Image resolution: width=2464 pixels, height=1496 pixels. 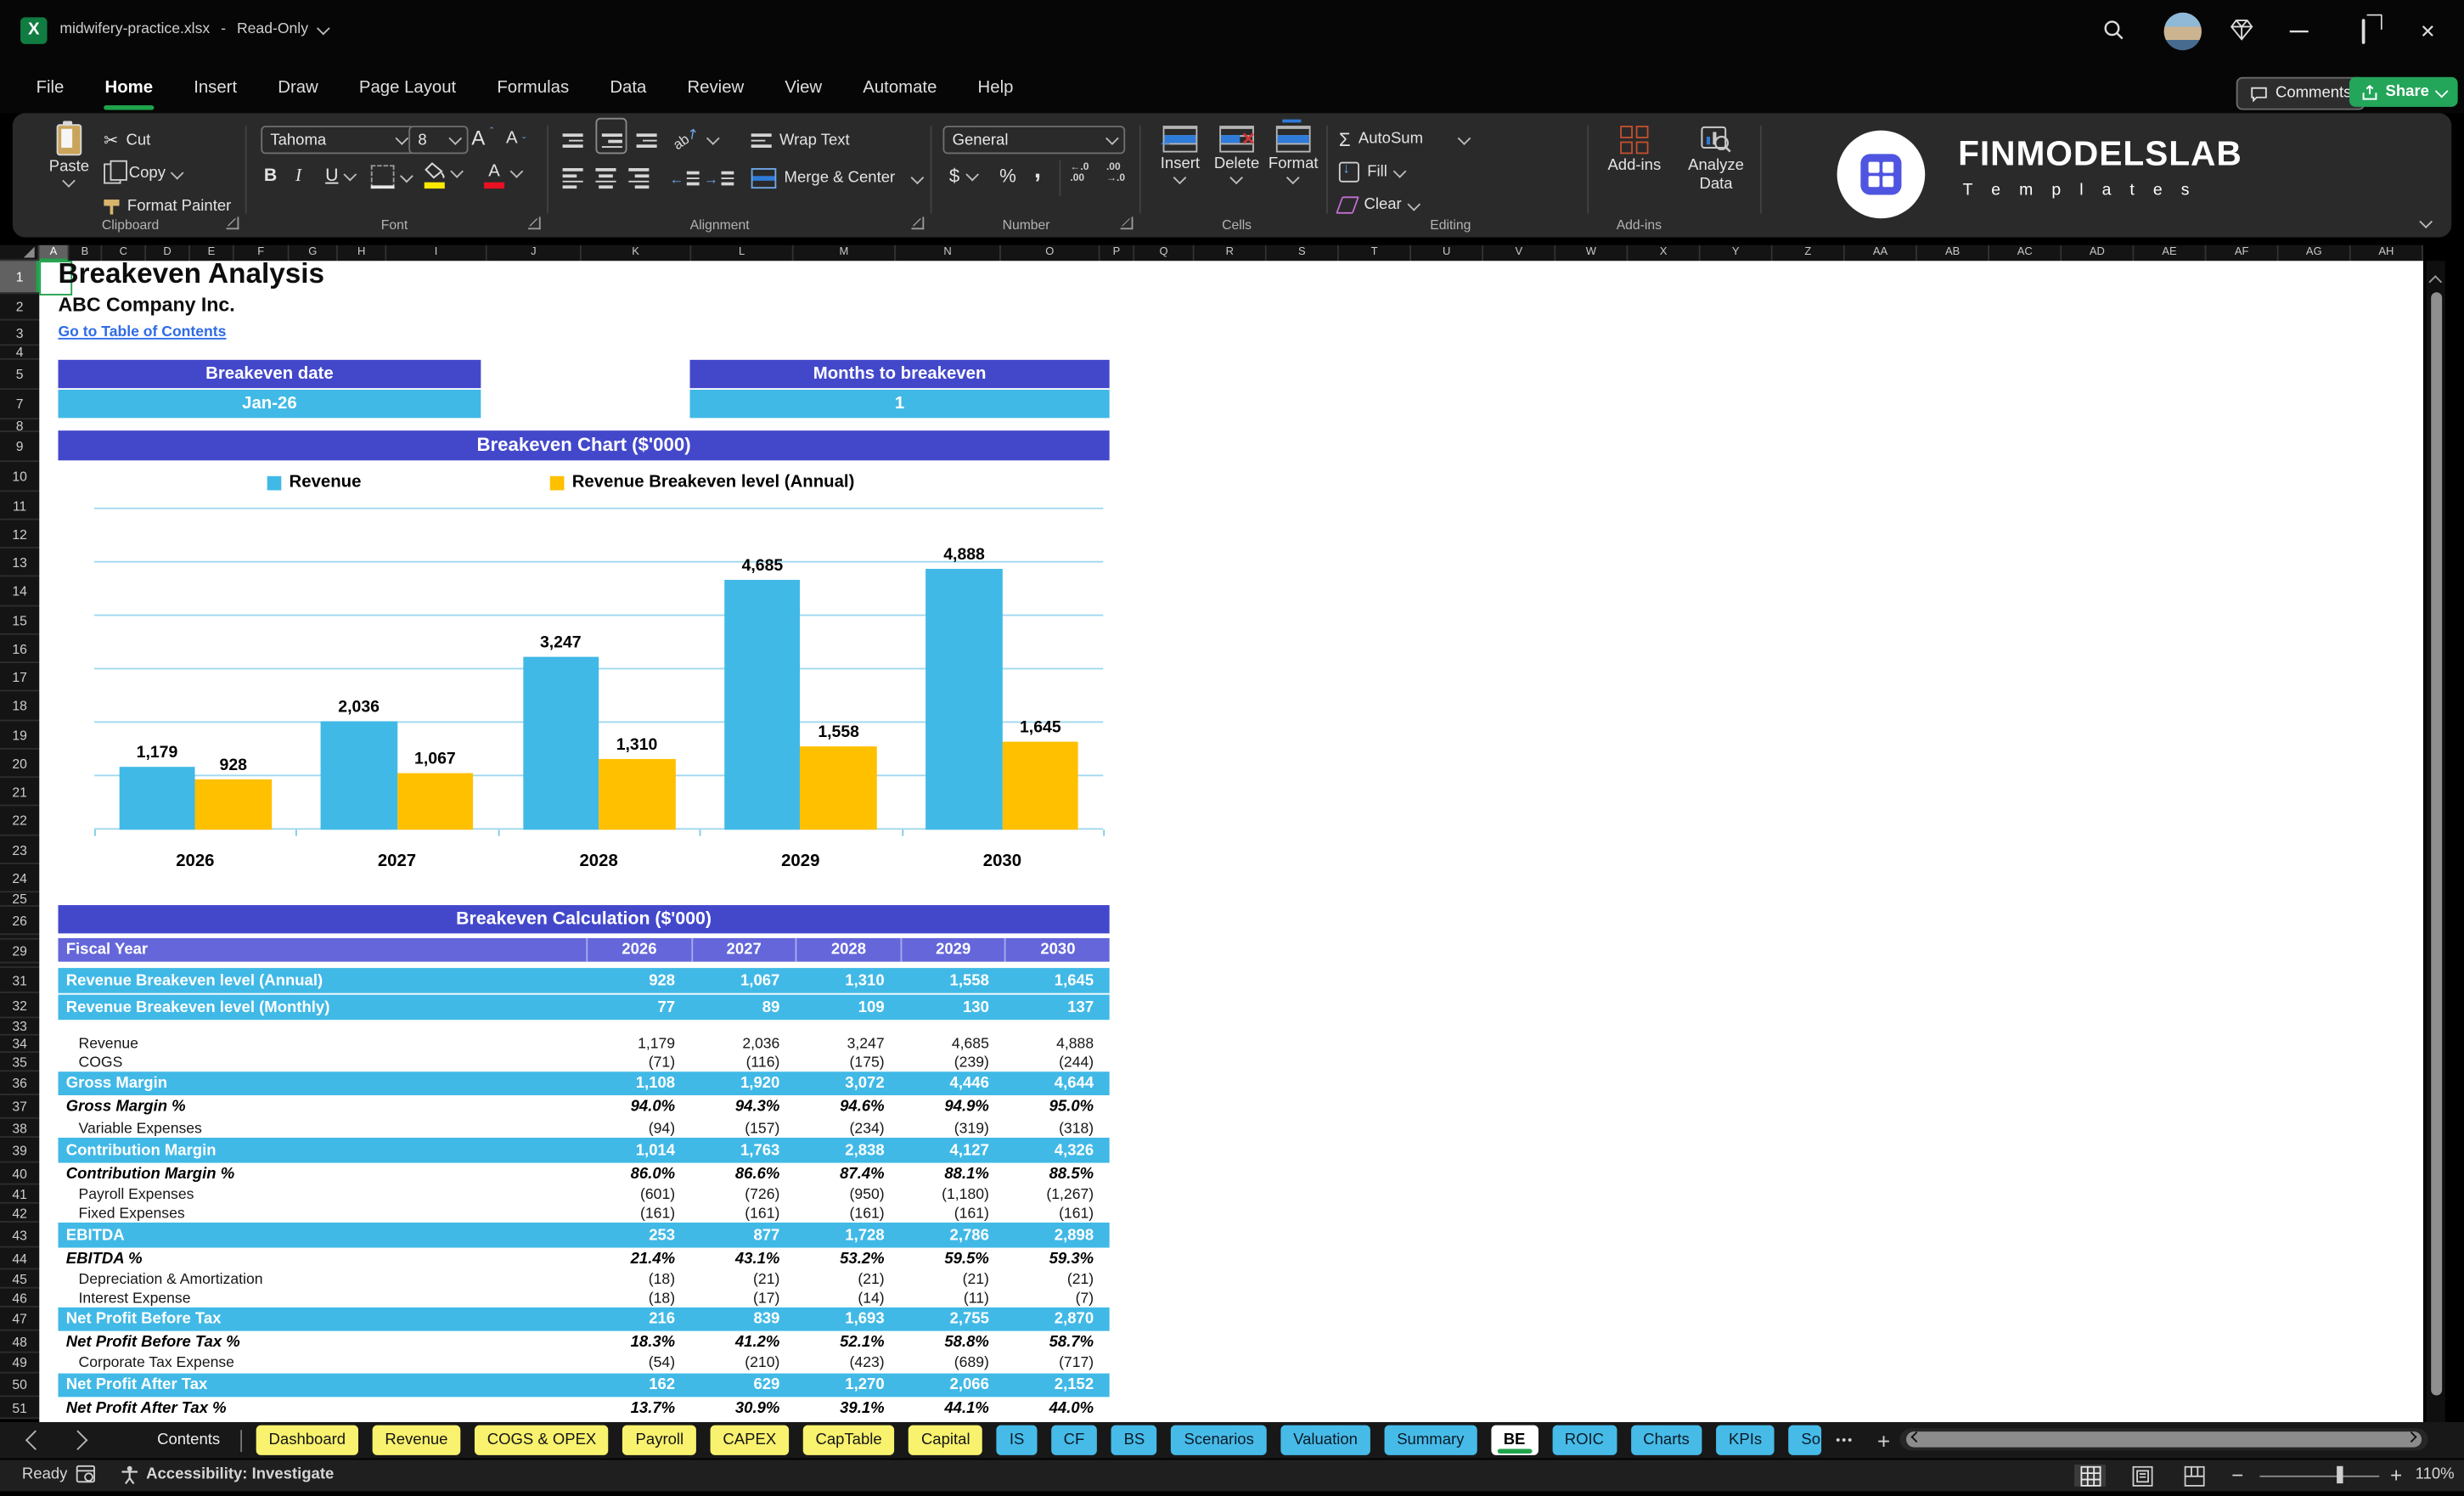 I want to click on table-cell: 52.1%, so click(x=848, y=1341).